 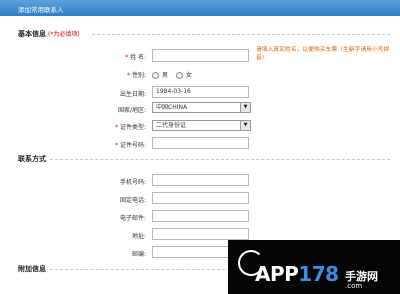 What do you see at coordinates (200, 198) in the screenshot?
I see `phone-input` at bounding box center [200, 198].